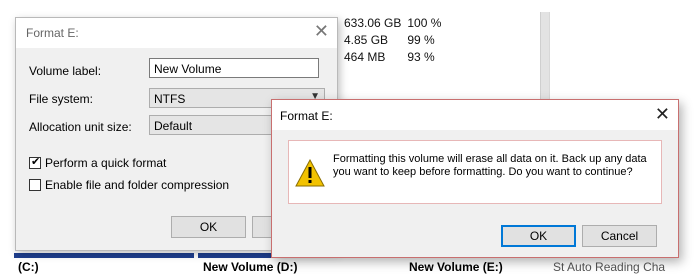 This screenshot has width=697, height=277. What do you see at coordinates (104, 255) in the screenshot?
I see `volume-bar-c` at bounding box center [104, 255].